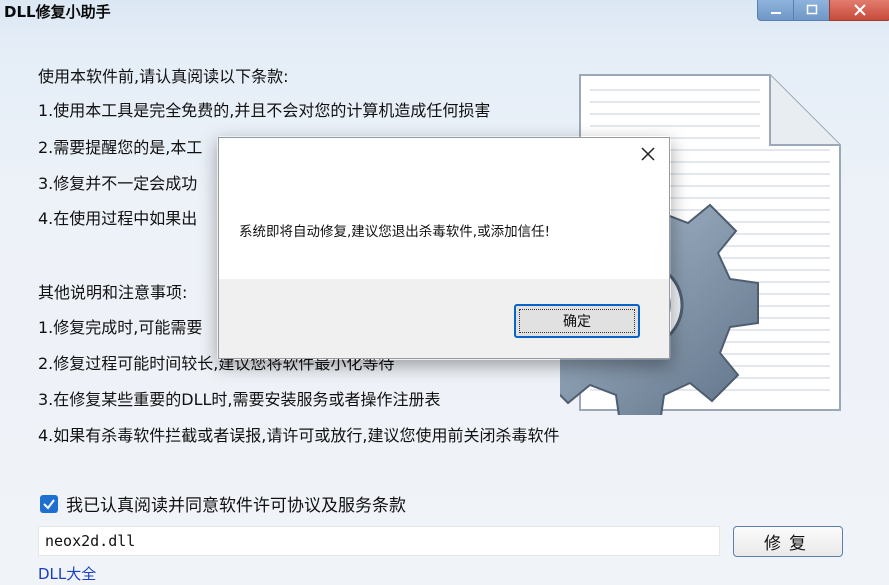 This screenshot has width=889, height=585. I want to click on notes-item-1: 1.修复完成时,可能需要, so click(120, 327).